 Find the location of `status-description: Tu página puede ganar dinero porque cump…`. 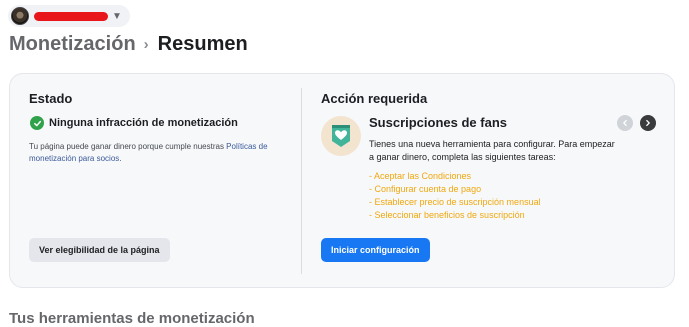

status-description: Tu página puede ganar dinero porque cump… is located at coordinates (154, 153).